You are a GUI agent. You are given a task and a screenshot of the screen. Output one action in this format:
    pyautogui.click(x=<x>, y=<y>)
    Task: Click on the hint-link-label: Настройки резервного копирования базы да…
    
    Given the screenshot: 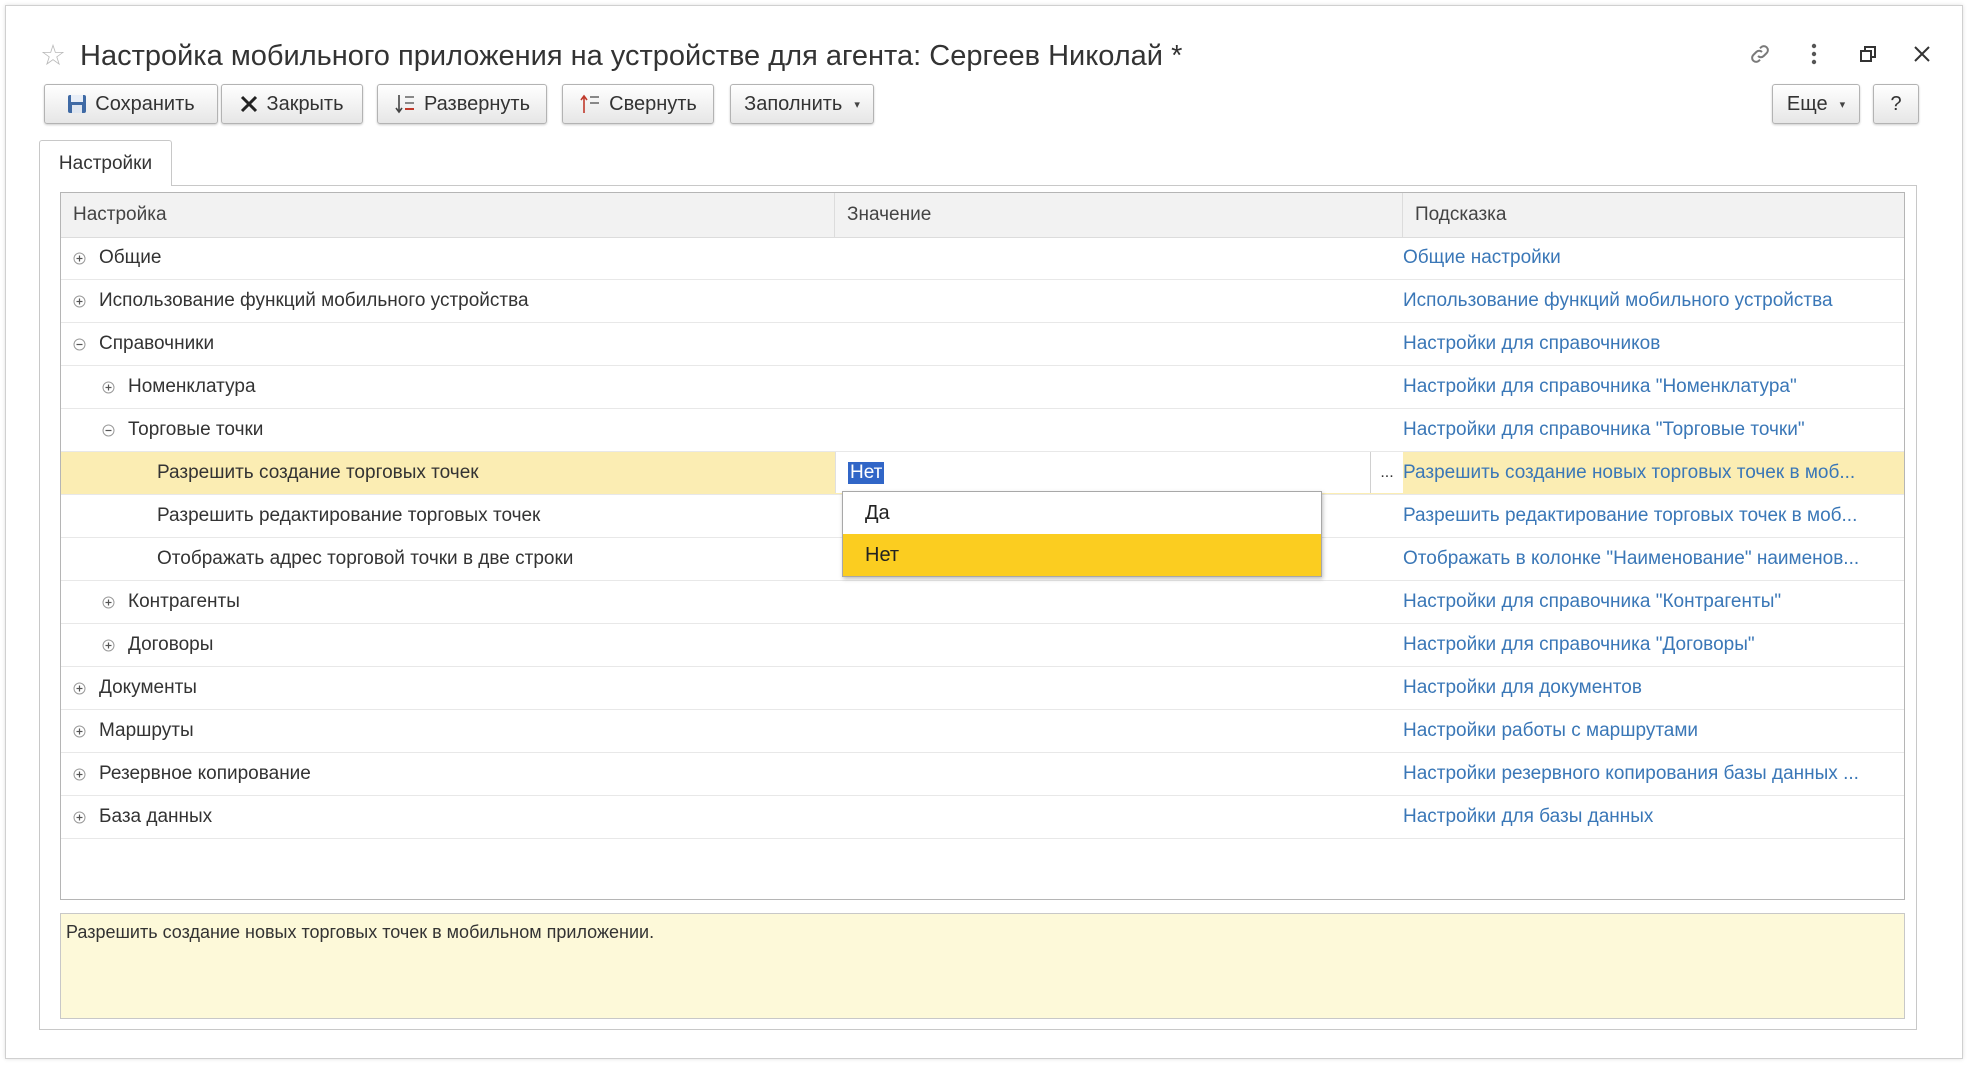 What is the action you would take?
    pyautogui.click(x=1631, y=773)
    